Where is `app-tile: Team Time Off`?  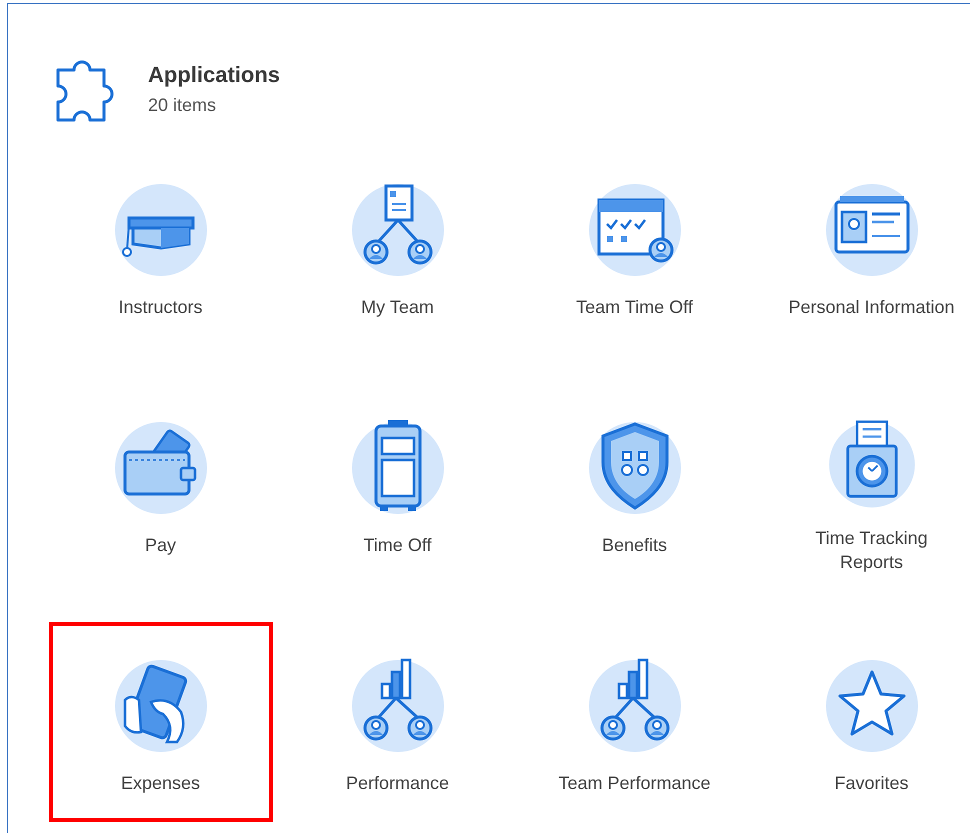
app-tile: Team Time Off is located at coordinates (634, 246).